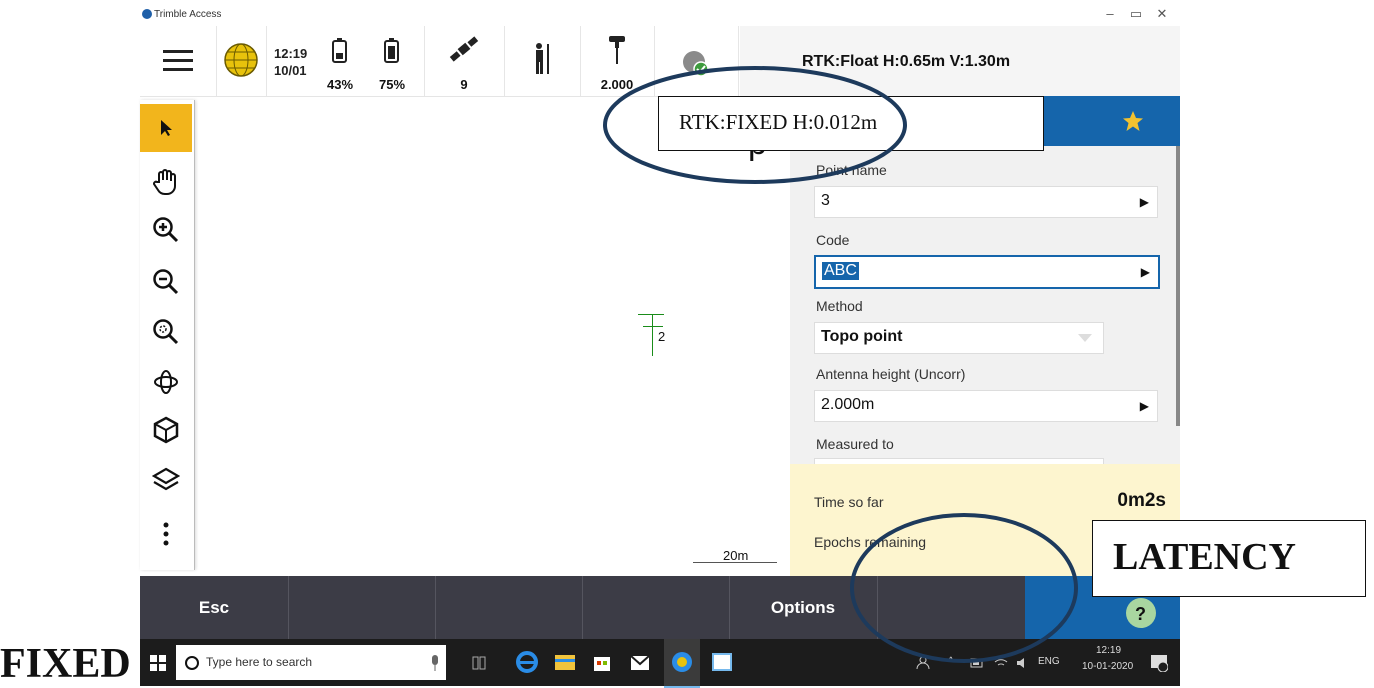 This screenshot has width=1374, height=688. Describe the element at coordinates (640, 663) in the screenshot. I see `mail-icon` at that location.